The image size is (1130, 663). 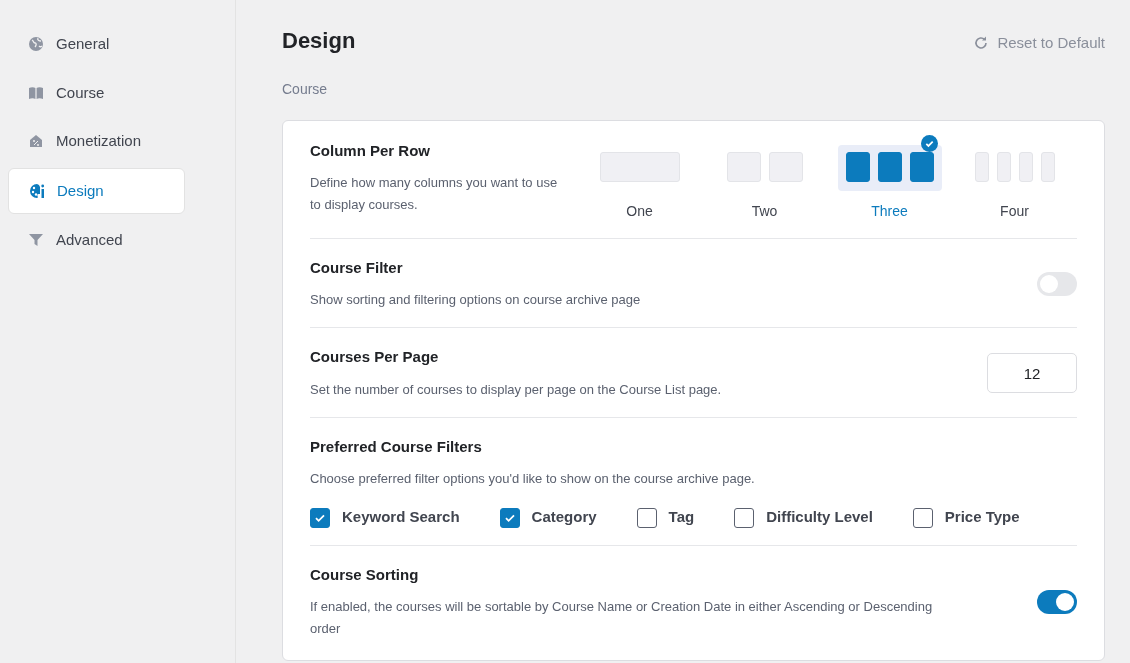 What do you see at coordinates (665, 517) in the screenshot?
I see `checkbox-option: Tag` at bounding box center [665, 517].